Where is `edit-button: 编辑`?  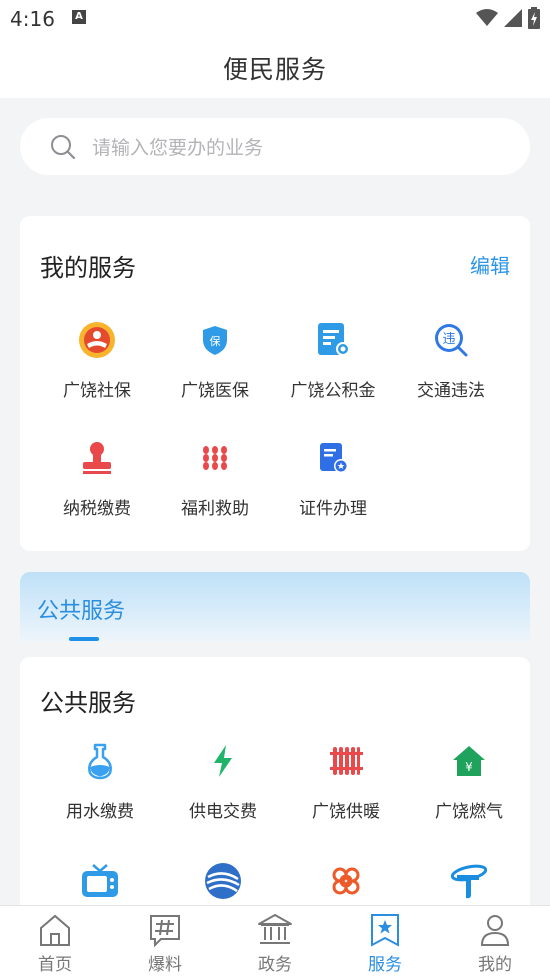
edit-button: 编辑 is located at coordinates (490, 264).